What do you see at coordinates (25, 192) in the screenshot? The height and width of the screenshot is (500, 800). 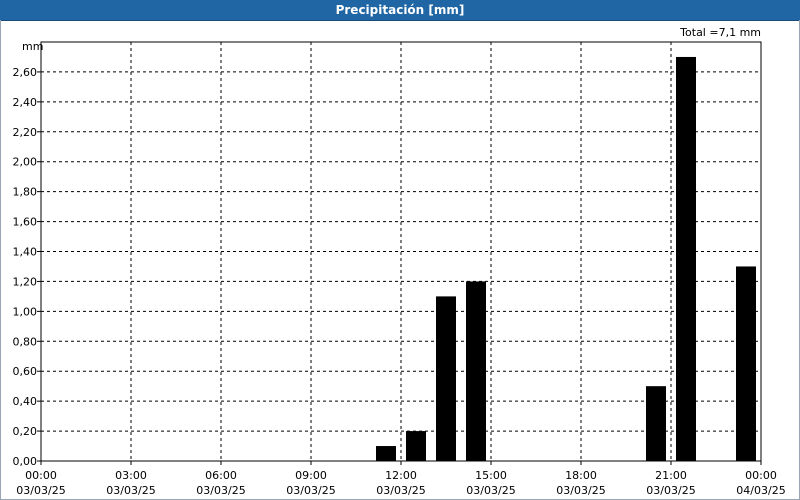 I see `y-tick-label: 1,80` at bounding box center [25, 192].